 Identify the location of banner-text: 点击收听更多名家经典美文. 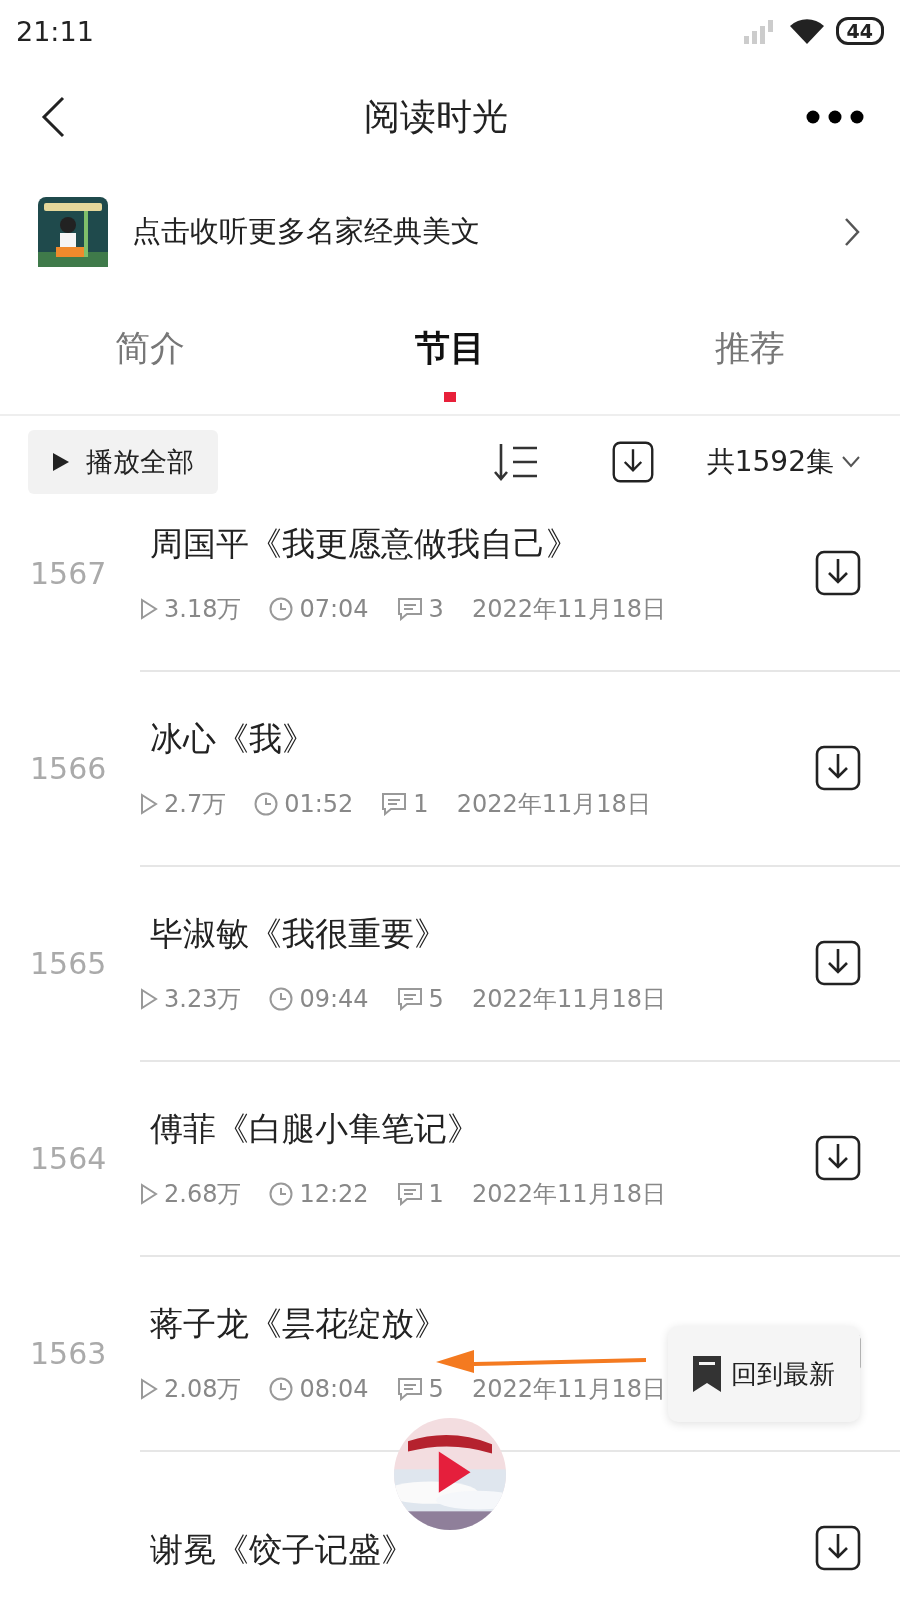
(306, 231).